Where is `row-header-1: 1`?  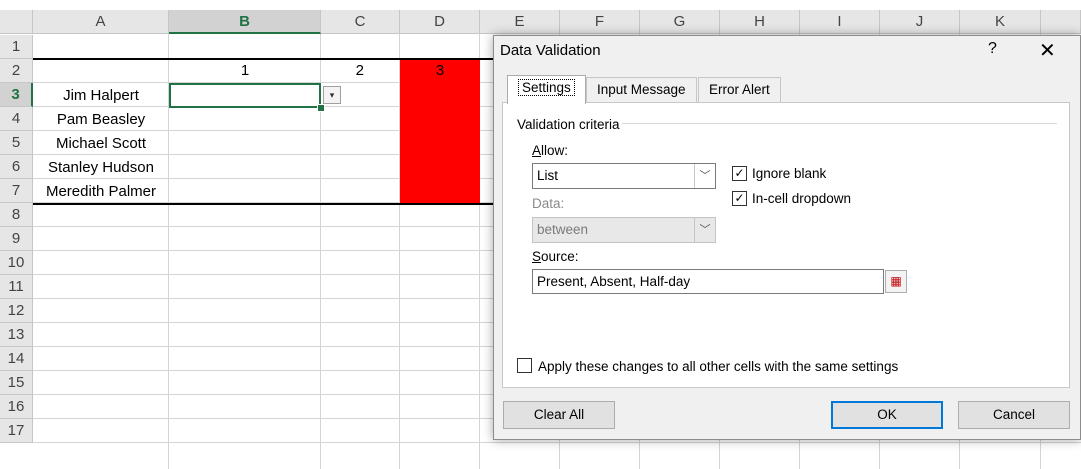
row-header-1: 1 is located at coordinates (16, 47).